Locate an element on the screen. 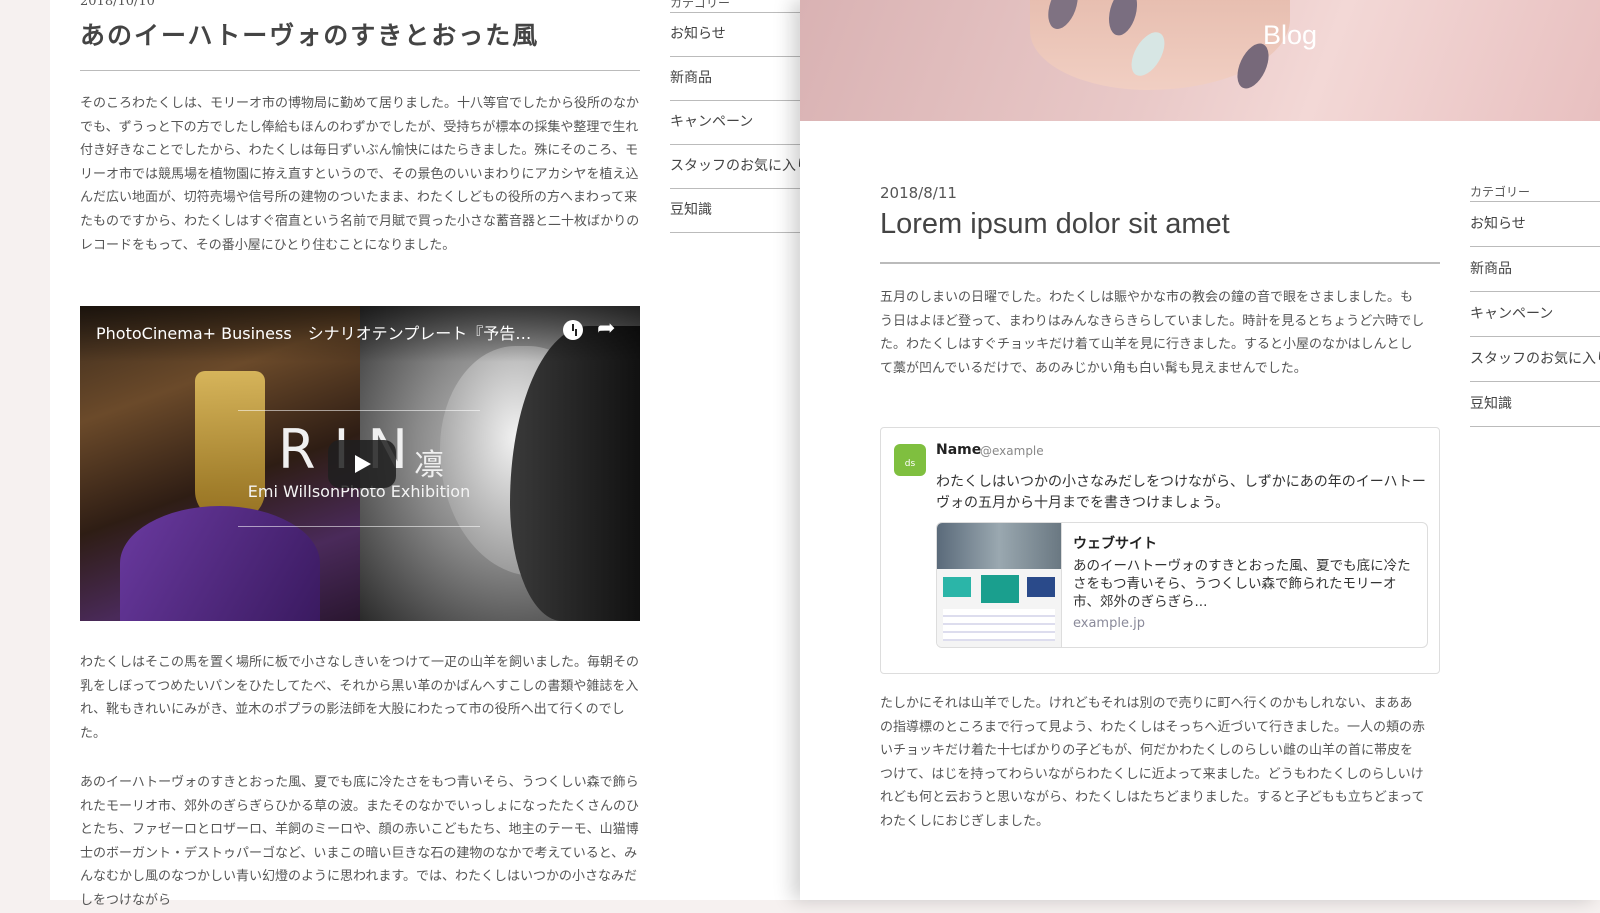 The height and width of the screenshot is (913, 1600). watch-later-icon is located at coordinates (573, 330).